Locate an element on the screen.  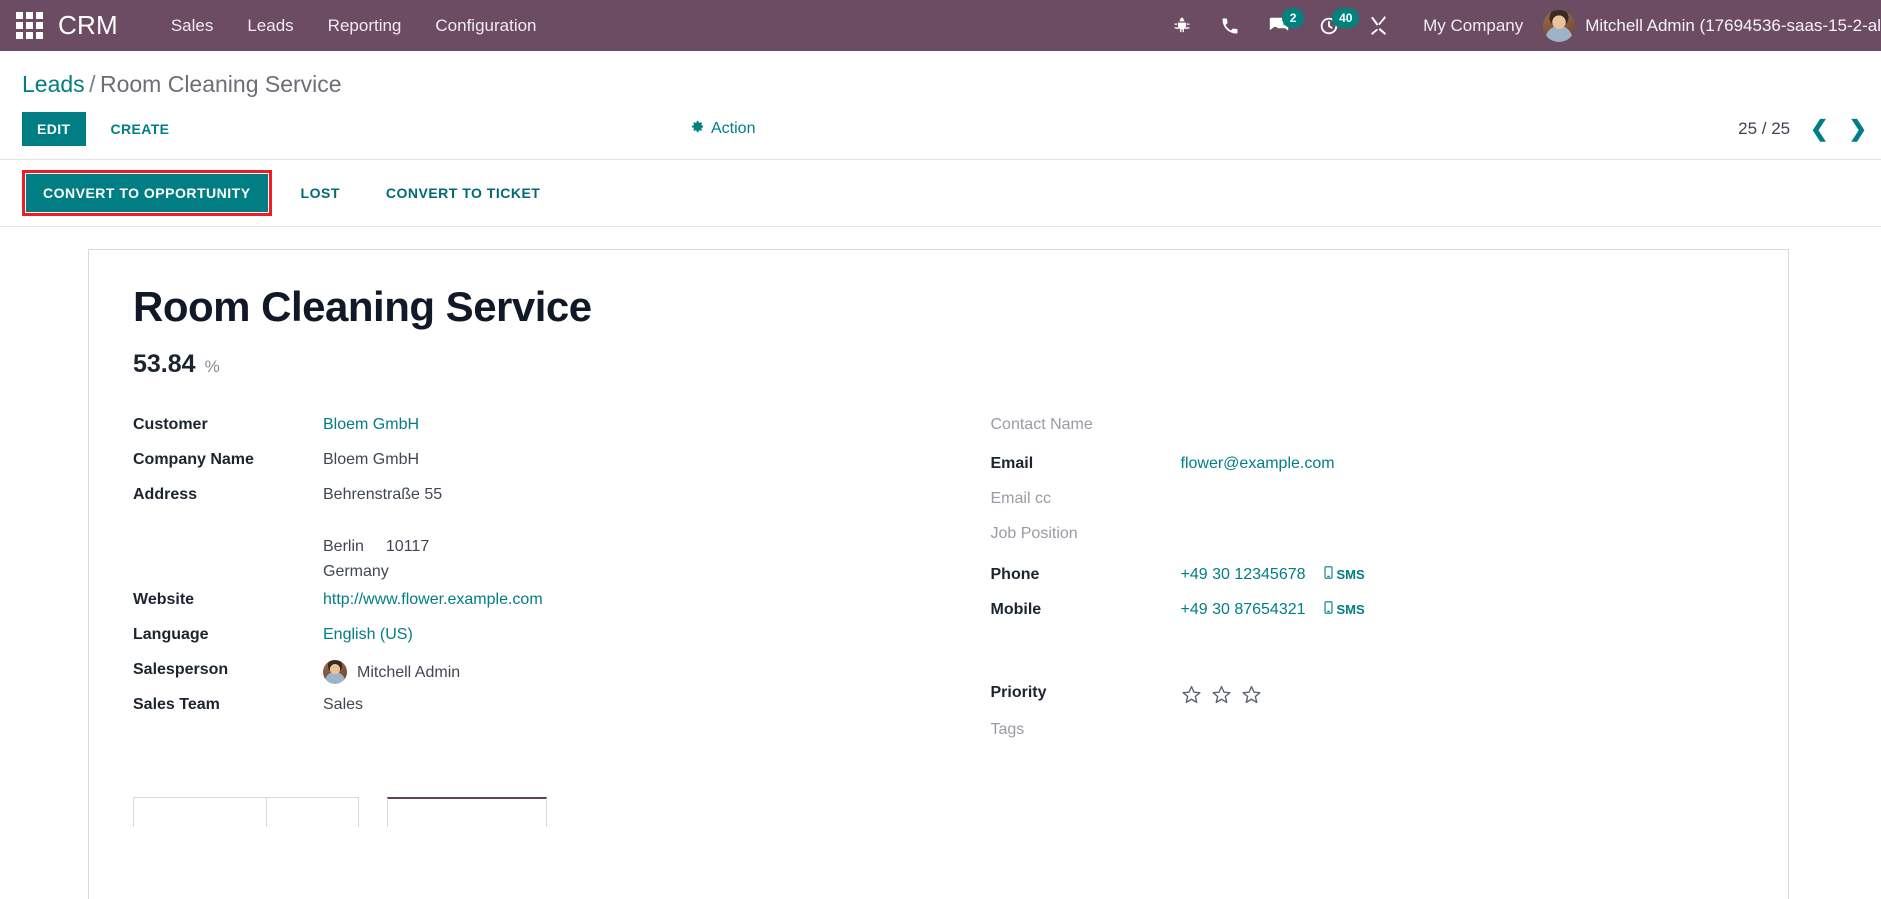
action-menu: Action is located at coordinates (722, 129).